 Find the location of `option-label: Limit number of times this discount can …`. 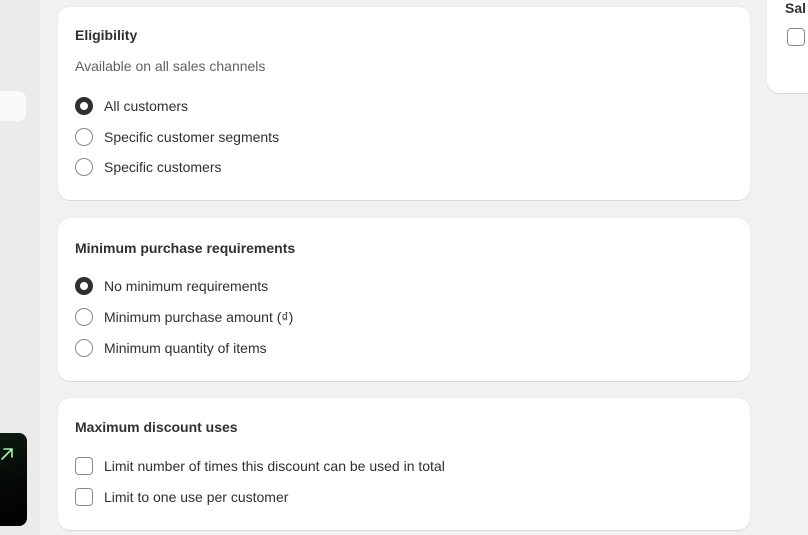

option-label: Limit number of times this discount can … is located at coordinates (274, 466).